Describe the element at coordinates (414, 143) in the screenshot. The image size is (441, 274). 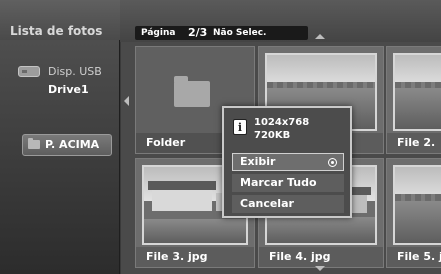
I see `grid-item-label: File 2.` at that location.